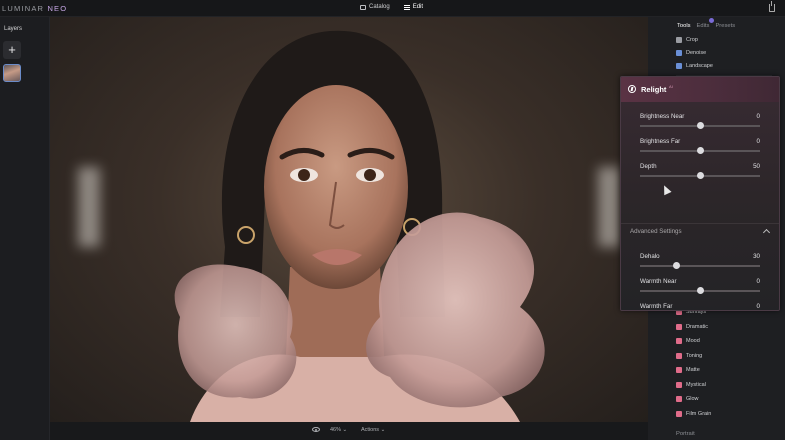 The image size is (785, 440). I want to click on tool-item-label: Denoise, so click(696, 53).